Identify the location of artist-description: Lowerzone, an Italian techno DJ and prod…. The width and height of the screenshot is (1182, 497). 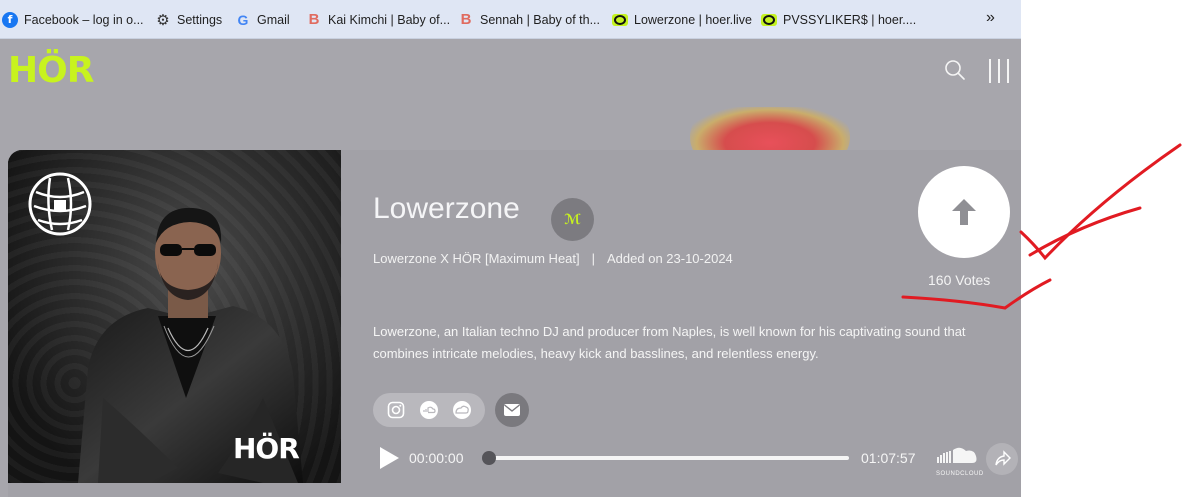
(669, 342).